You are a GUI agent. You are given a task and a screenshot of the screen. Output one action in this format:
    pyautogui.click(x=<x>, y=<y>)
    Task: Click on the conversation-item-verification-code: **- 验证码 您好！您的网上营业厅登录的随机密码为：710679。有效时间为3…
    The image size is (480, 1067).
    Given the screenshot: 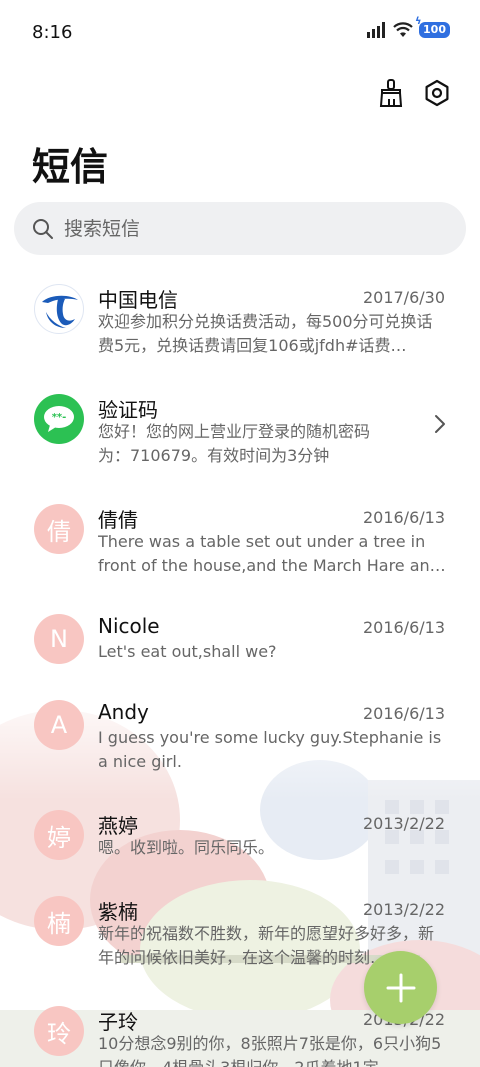 What is the action you would take?
    pyautogui.click(x=240, y=435)
    